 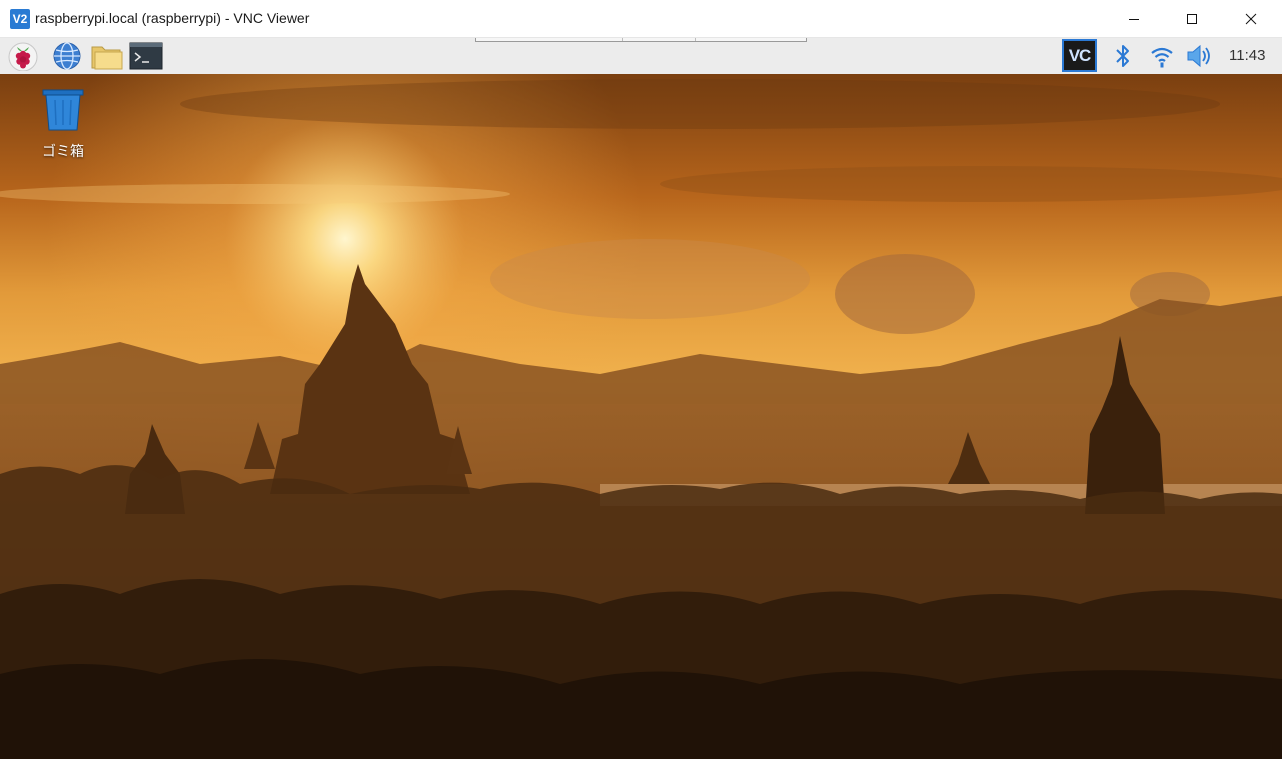 I want to click on minimize-button, so click(x=1134, y=19).